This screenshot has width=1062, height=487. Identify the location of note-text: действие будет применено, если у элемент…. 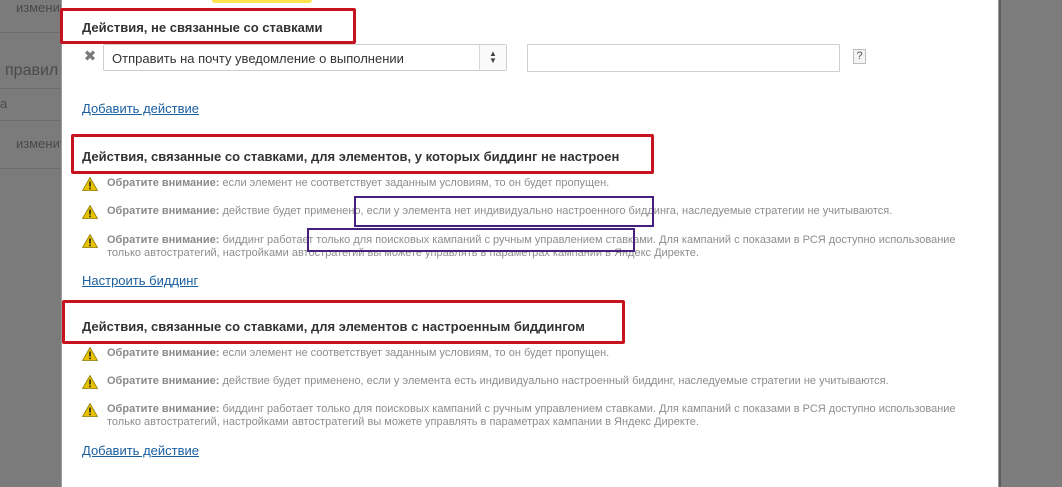
(555, 381).